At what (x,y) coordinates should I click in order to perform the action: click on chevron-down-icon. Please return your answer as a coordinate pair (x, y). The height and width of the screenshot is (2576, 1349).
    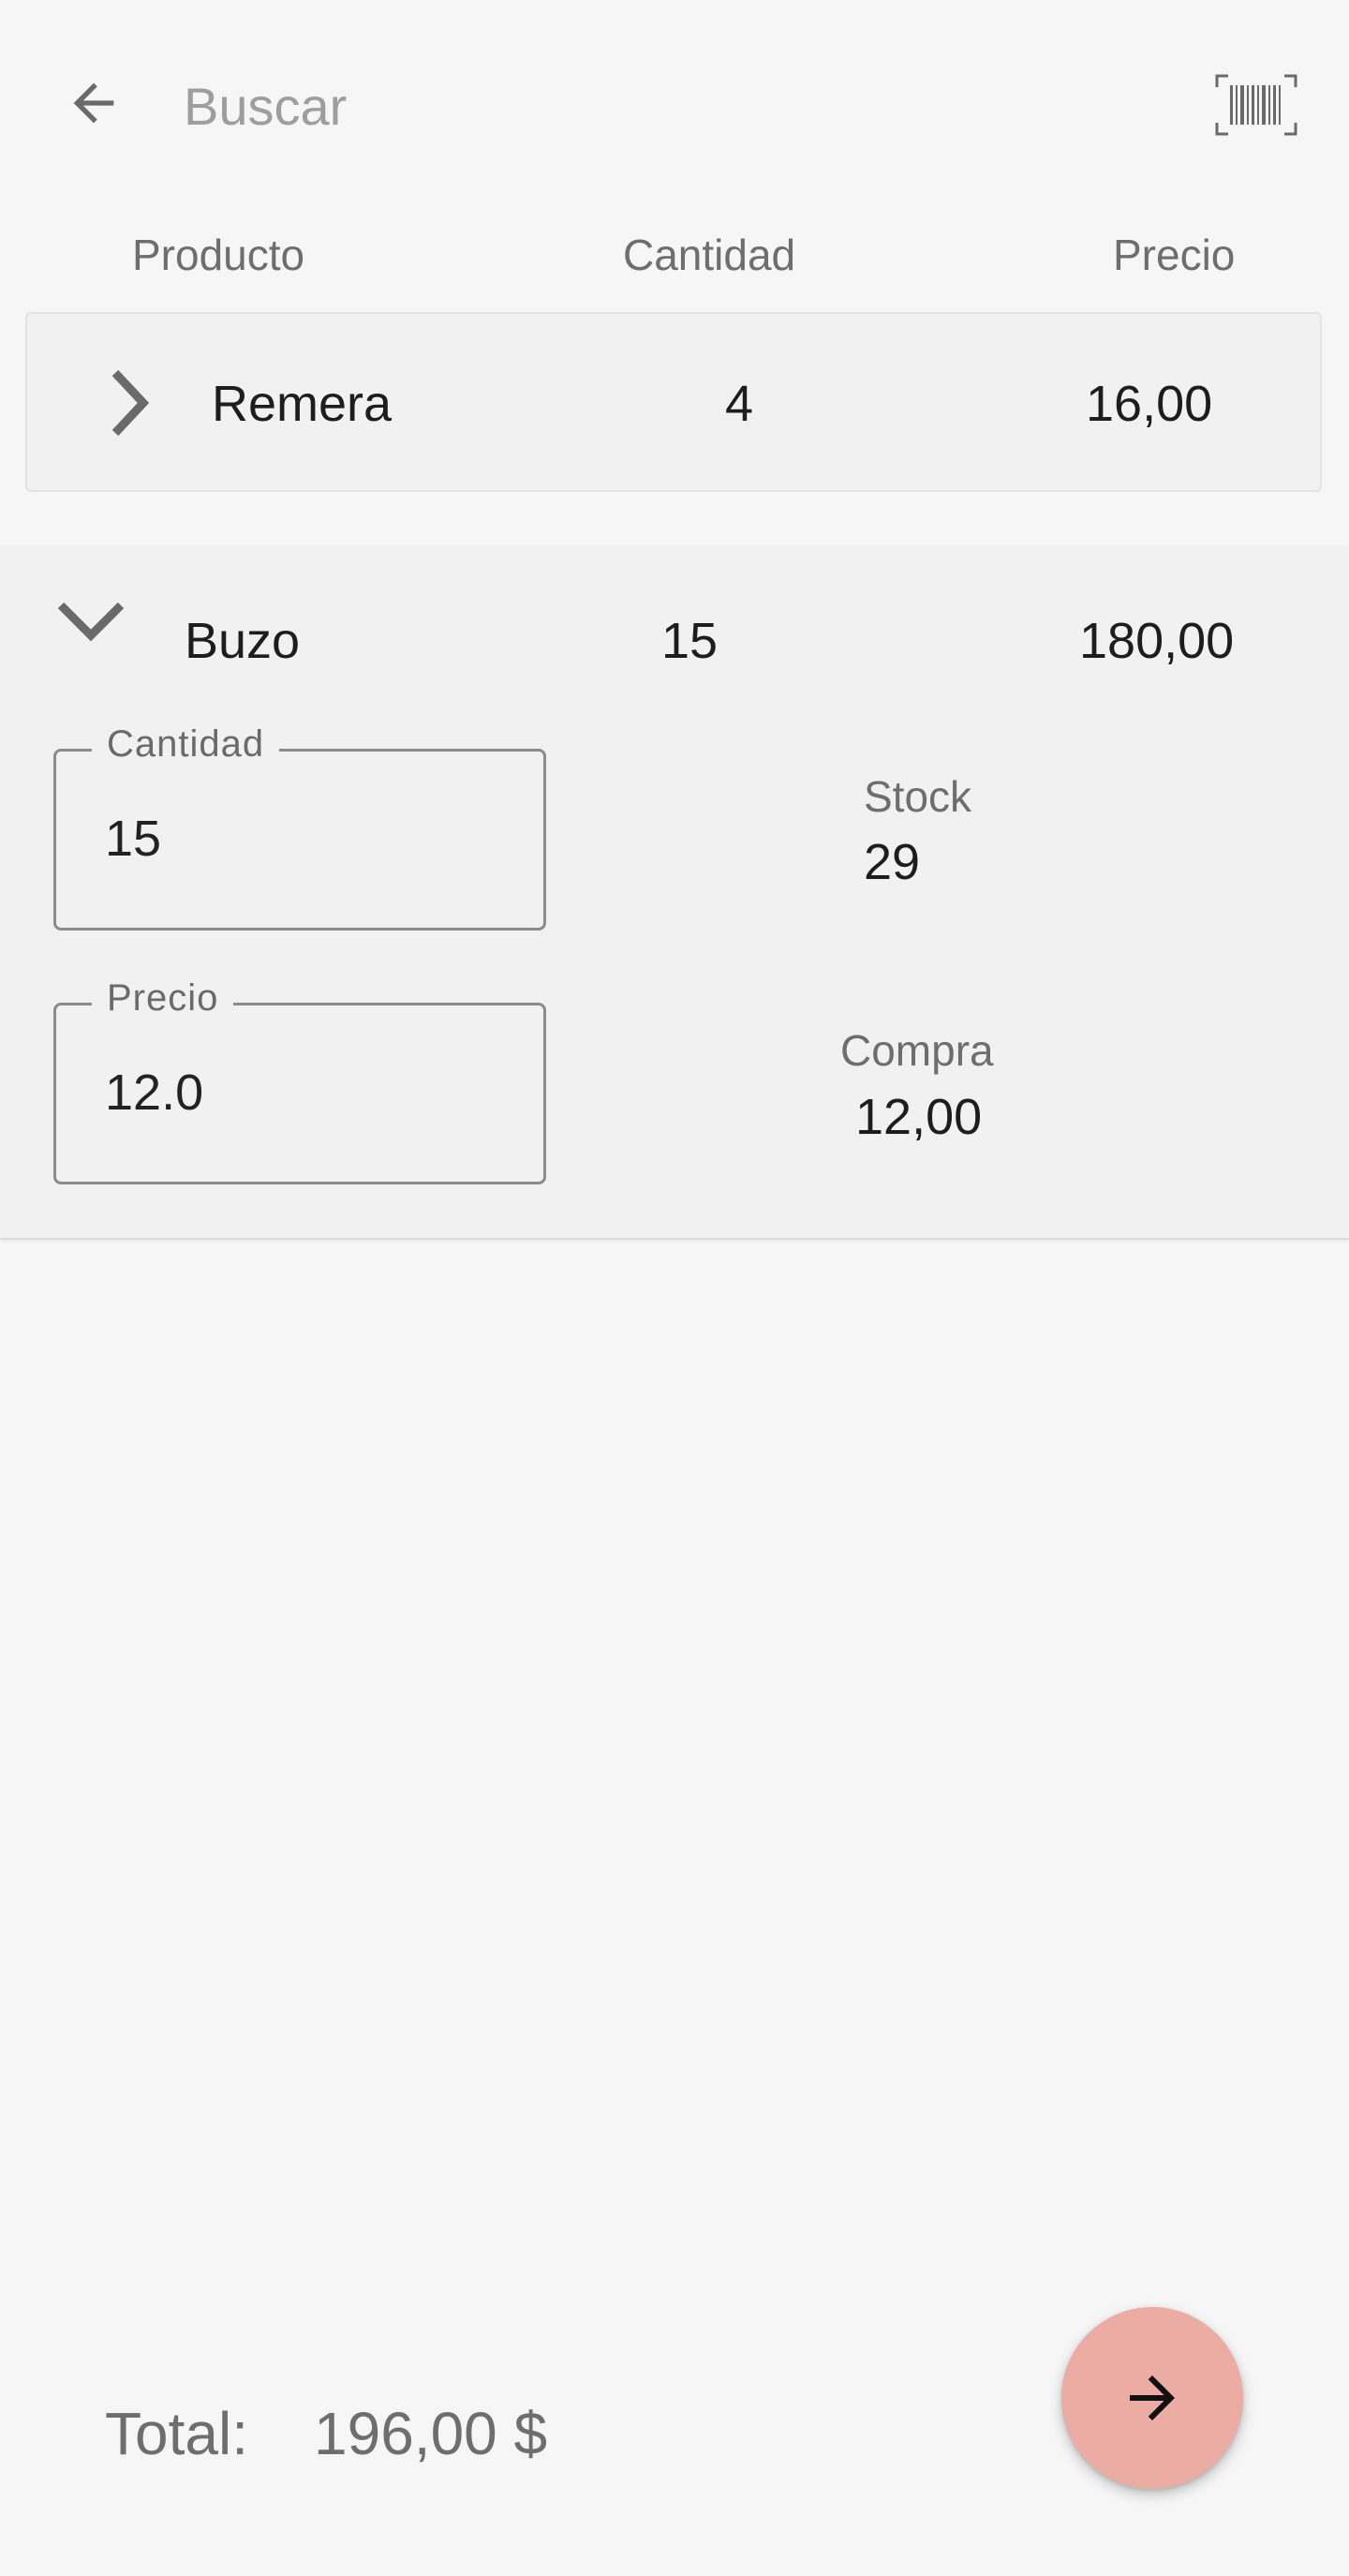
    Looking at the image, I should click on (91, 622).